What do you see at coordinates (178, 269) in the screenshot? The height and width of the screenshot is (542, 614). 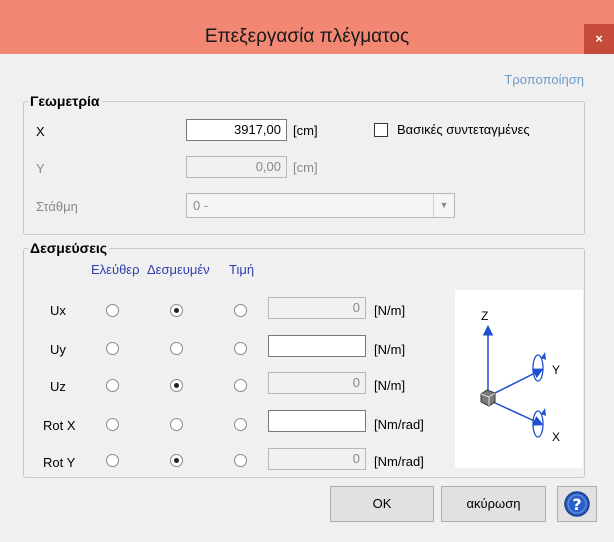 I see `column-fixed: Δεσμευμέν` at bounding box center [178, 269].